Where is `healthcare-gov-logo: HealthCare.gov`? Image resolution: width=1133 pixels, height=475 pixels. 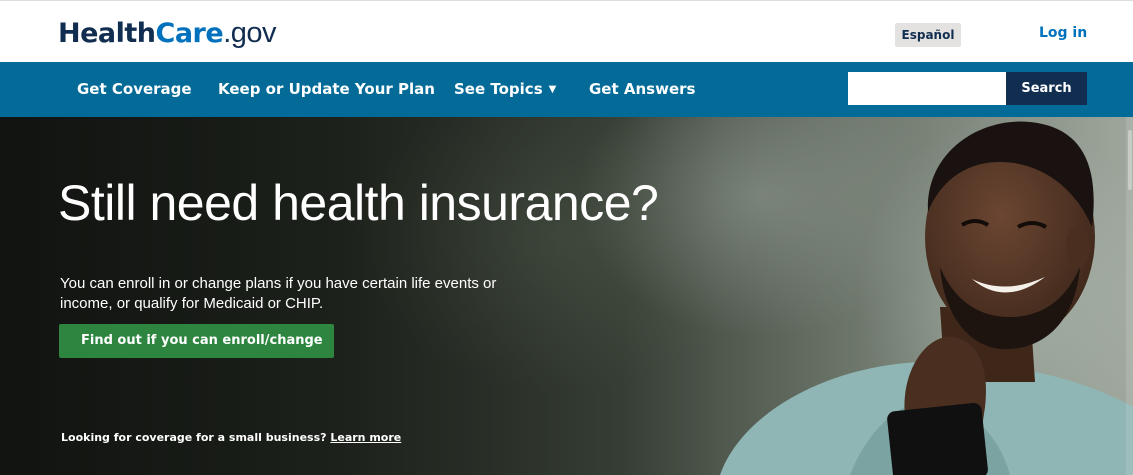
healthcare-gov-logo: HealthCare.gov is located at coordinates (167, 33).